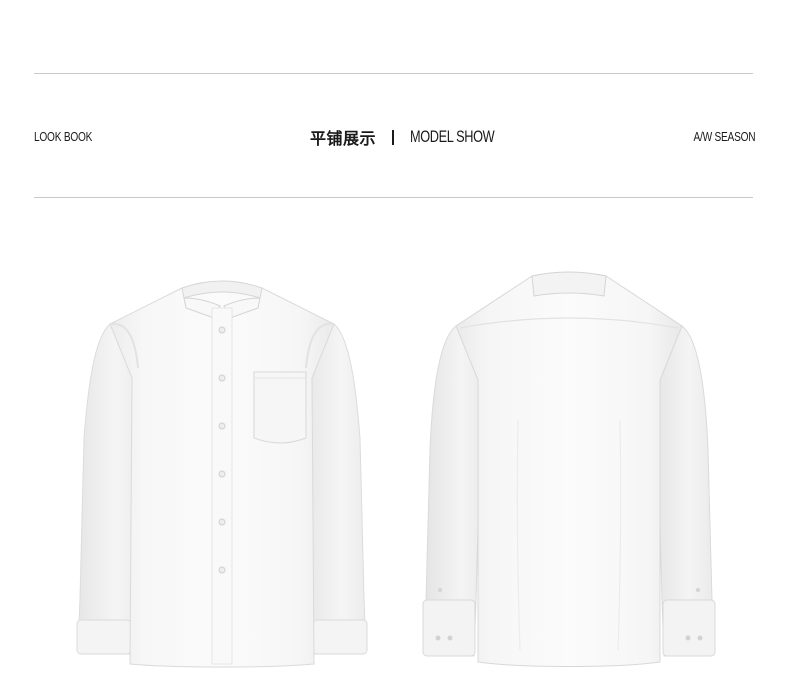 This screenshot has height=690, width=790. I want to click on season-label: A/W SEASON, so click(724, 136).